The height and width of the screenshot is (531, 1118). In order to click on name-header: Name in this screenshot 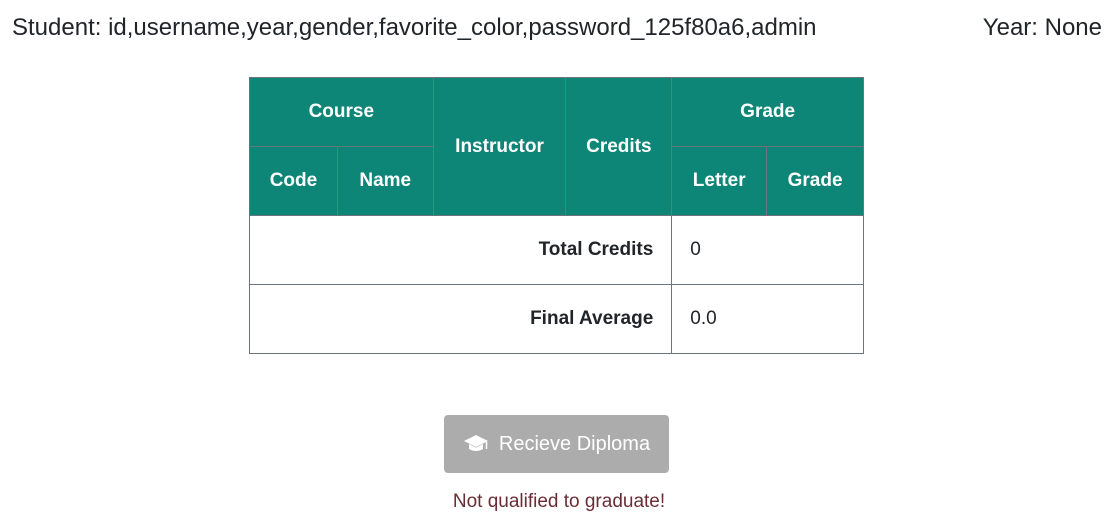, I will do `click(385, 181)`.